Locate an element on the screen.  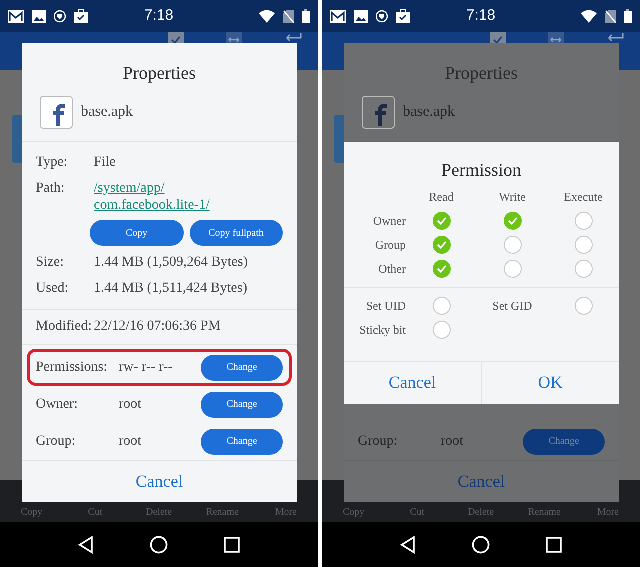
option-label: Set GID is located at coordinates (513, 306).